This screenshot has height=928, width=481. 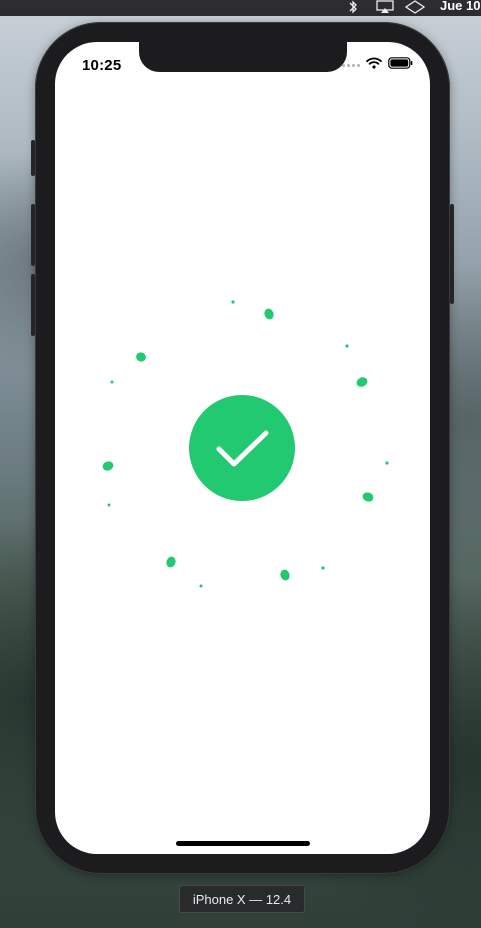 I want to click on bluetooth-icon, so click(x=353, y=8).